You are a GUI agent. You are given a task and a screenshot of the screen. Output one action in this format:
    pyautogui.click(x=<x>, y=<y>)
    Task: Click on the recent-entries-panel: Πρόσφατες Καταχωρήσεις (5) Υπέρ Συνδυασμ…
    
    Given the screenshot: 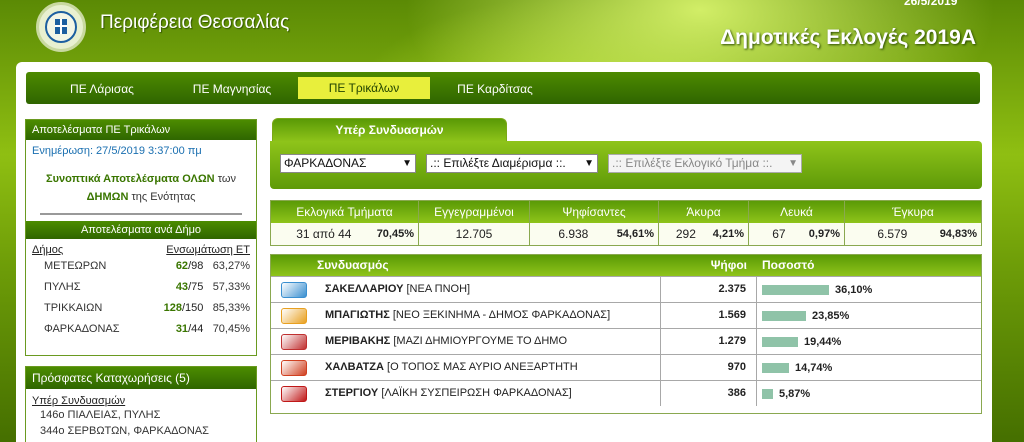 What is the action you would take?
    pyautogui.click(x=141, y=404)
    